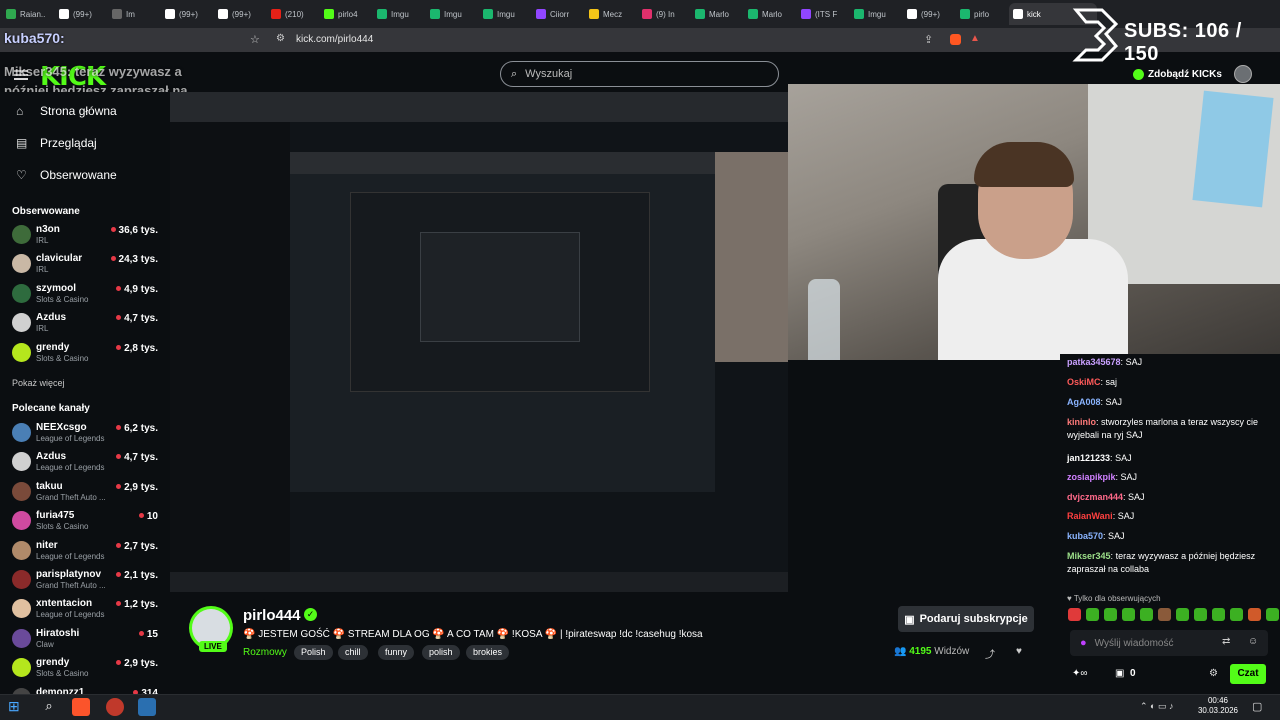 The image size is (1280, 720). What do you see at coordinates (1119, 673) in the screenshot?
I see `gift-chat-icon: ▣` at bounding box center [1119, 673].